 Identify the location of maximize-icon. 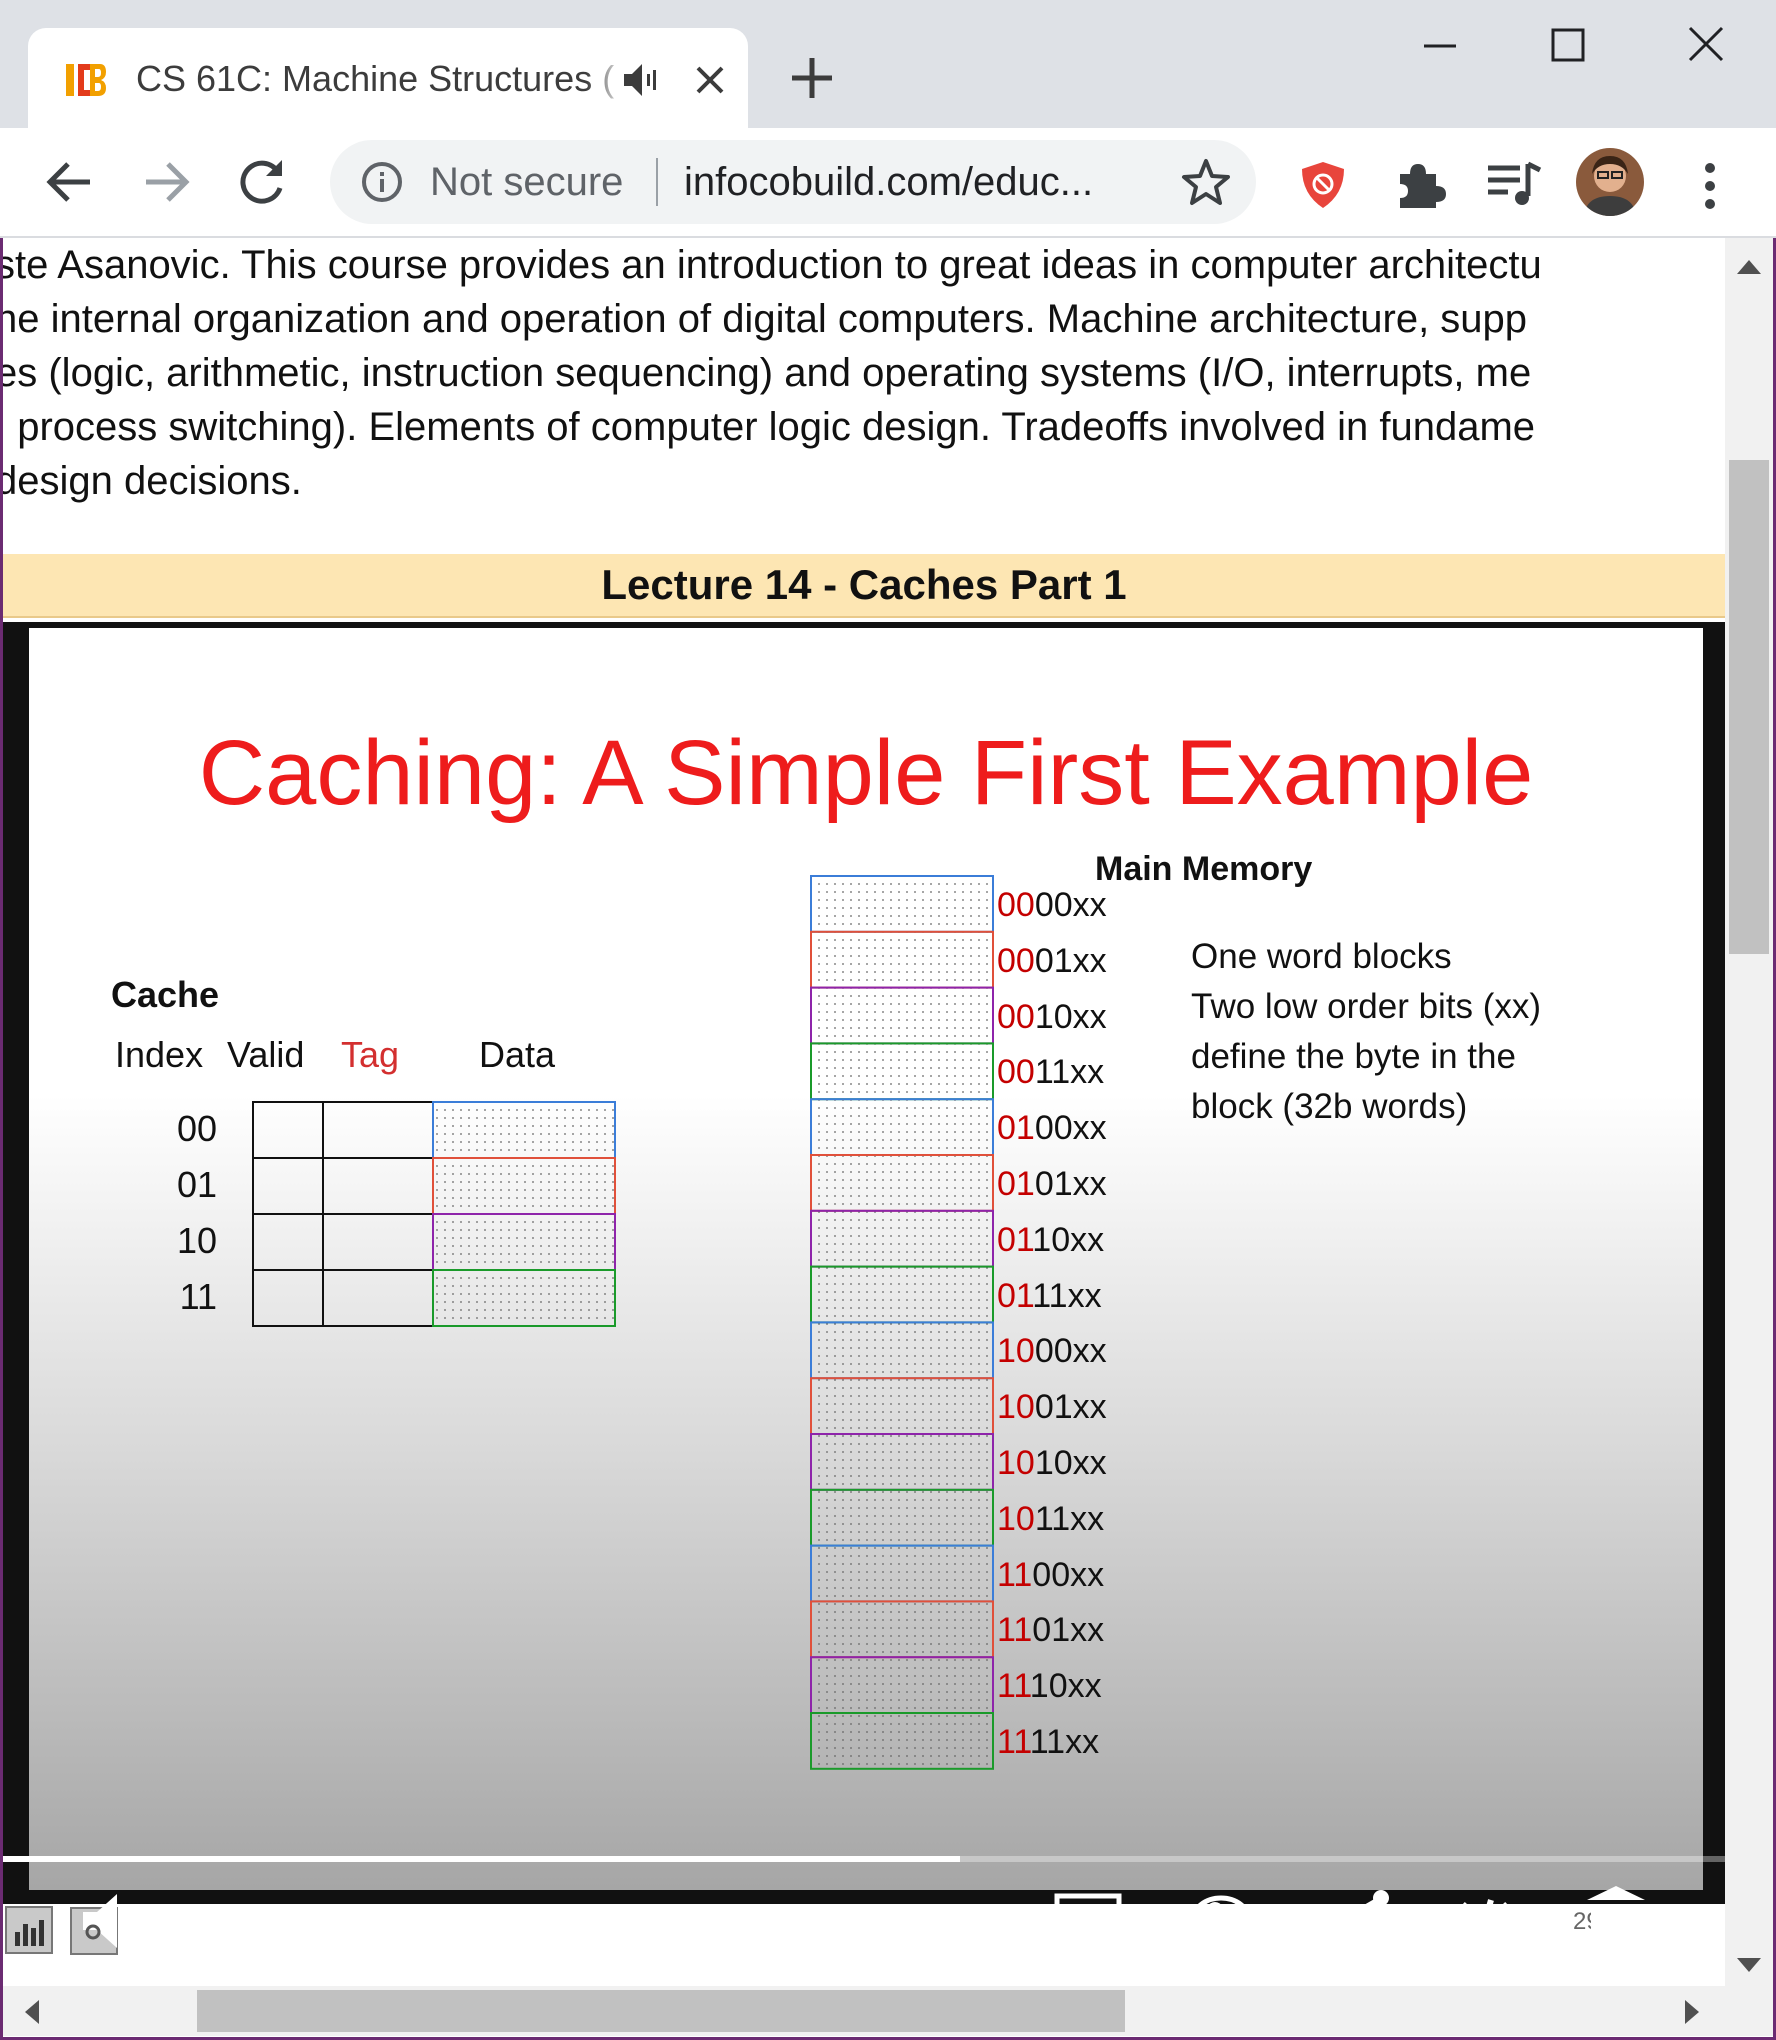
(1568, 45).